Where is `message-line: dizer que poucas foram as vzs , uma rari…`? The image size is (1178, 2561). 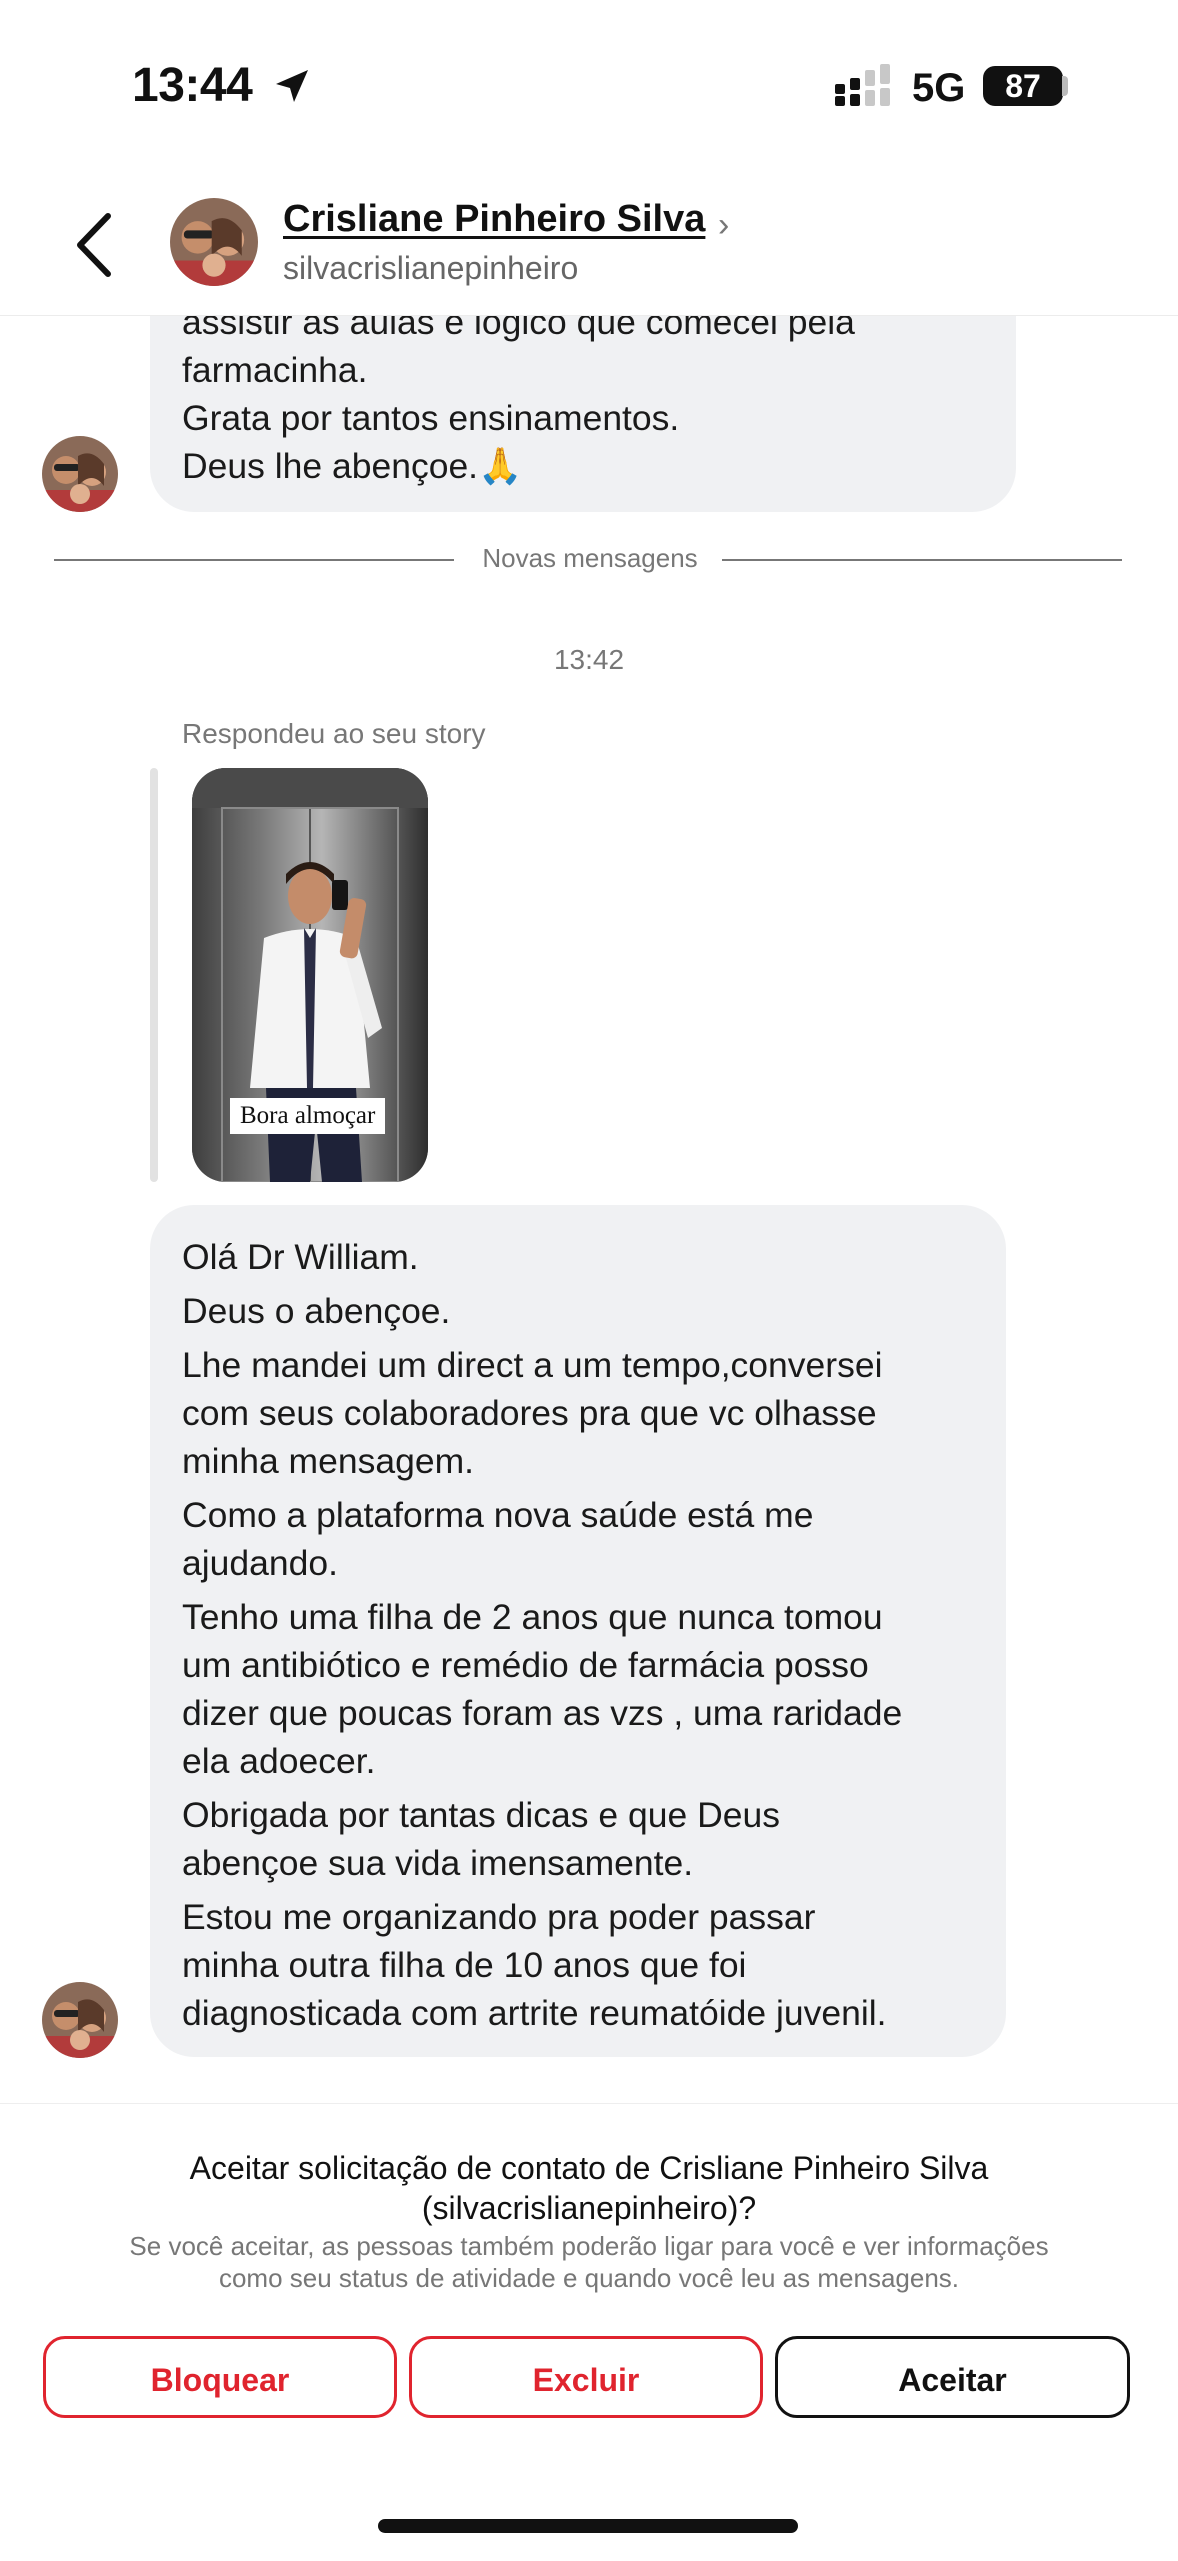
message-line: dizer que poucas foram as vzs , uma rari… is located at coordinates (542, 1713).